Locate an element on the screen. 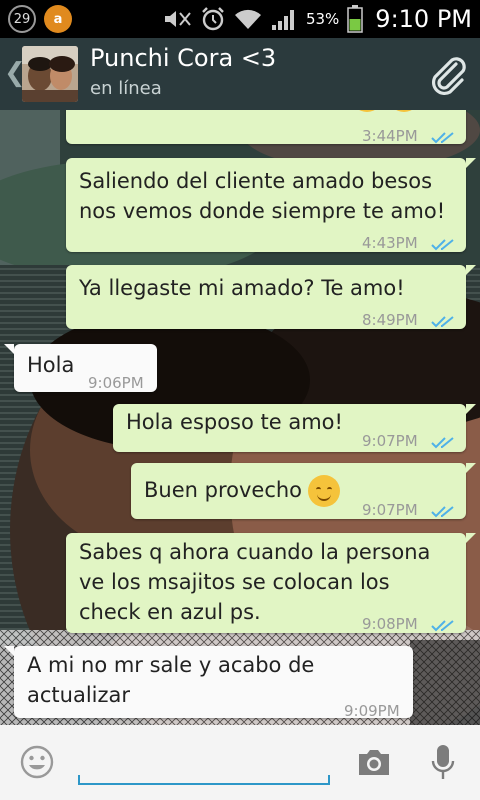 This screenshot has width=480, height=800. notification-count-badge: 29 is located at coordinates (22, 19).